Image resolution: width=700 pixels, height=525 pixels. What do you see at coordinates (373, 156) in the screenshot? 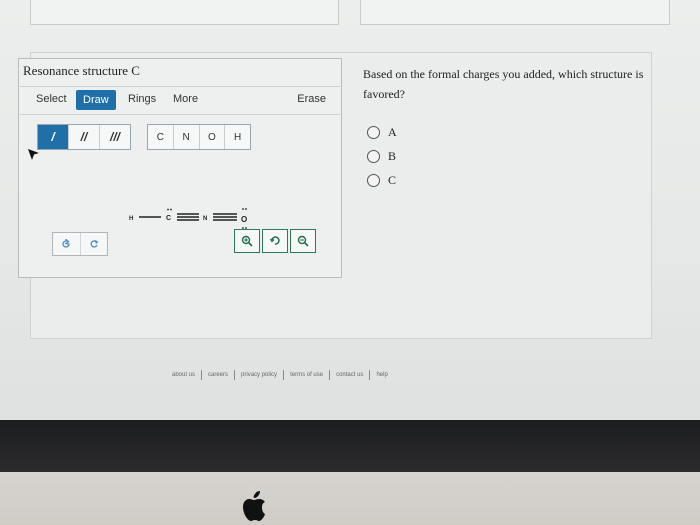
I see `radio-b` at bounding box center [373, 156].